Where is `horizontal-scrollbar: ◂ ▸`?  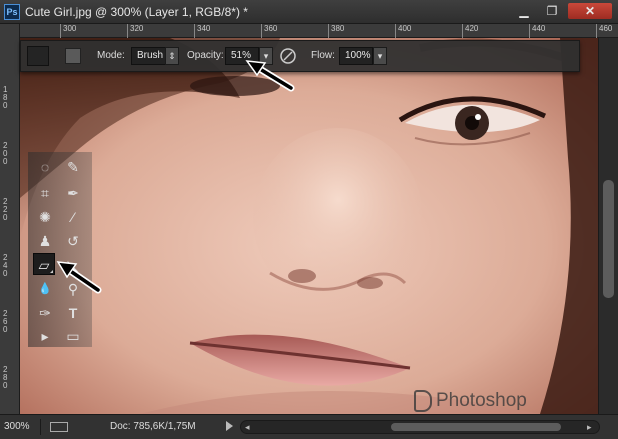
horizontal-scrollbar: ◂ ▸ is located at coordinates (420, 427).